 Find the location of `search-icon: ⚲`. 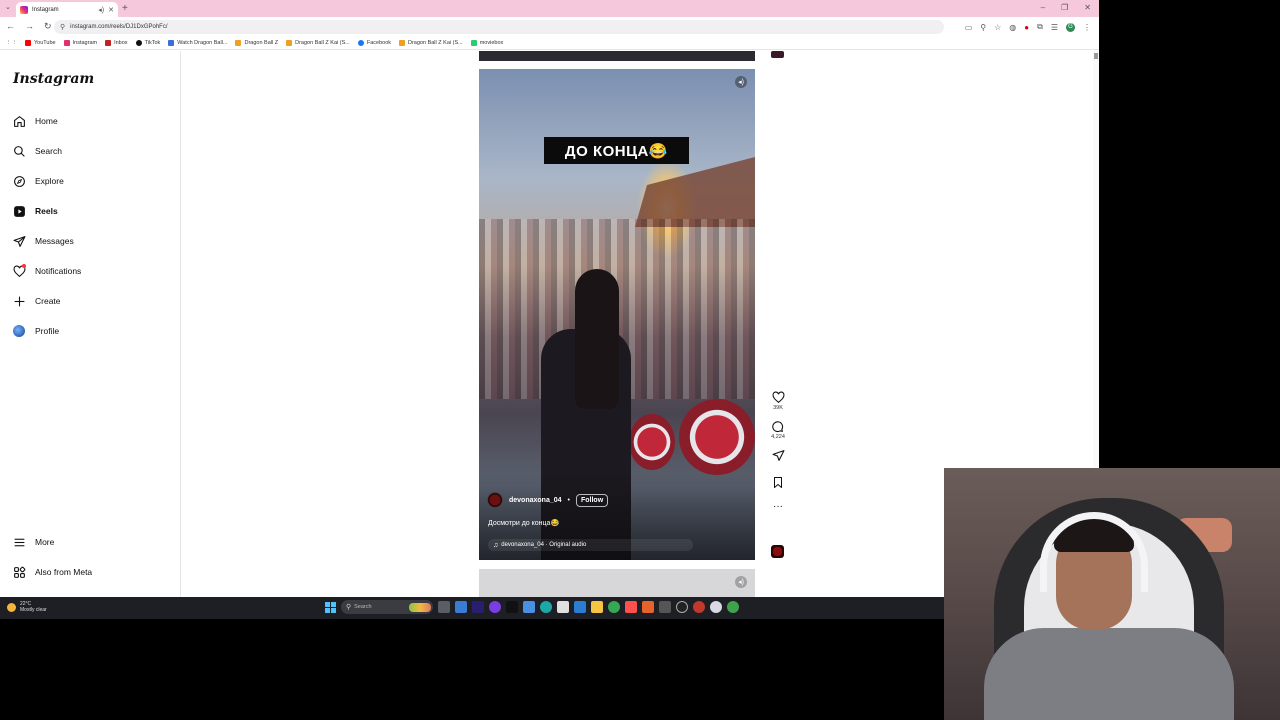

search-icon: ⚲ is located at coordinates (349, 607).